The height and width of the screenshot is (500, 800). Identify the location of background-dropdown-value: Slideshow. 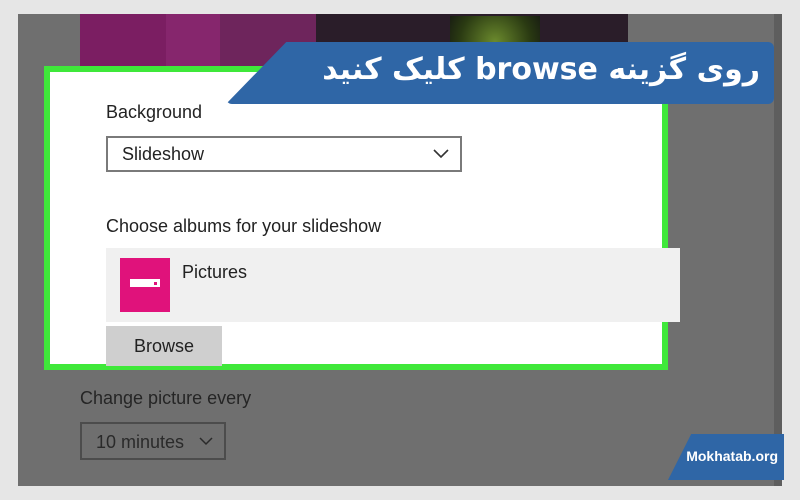
(163, 154).